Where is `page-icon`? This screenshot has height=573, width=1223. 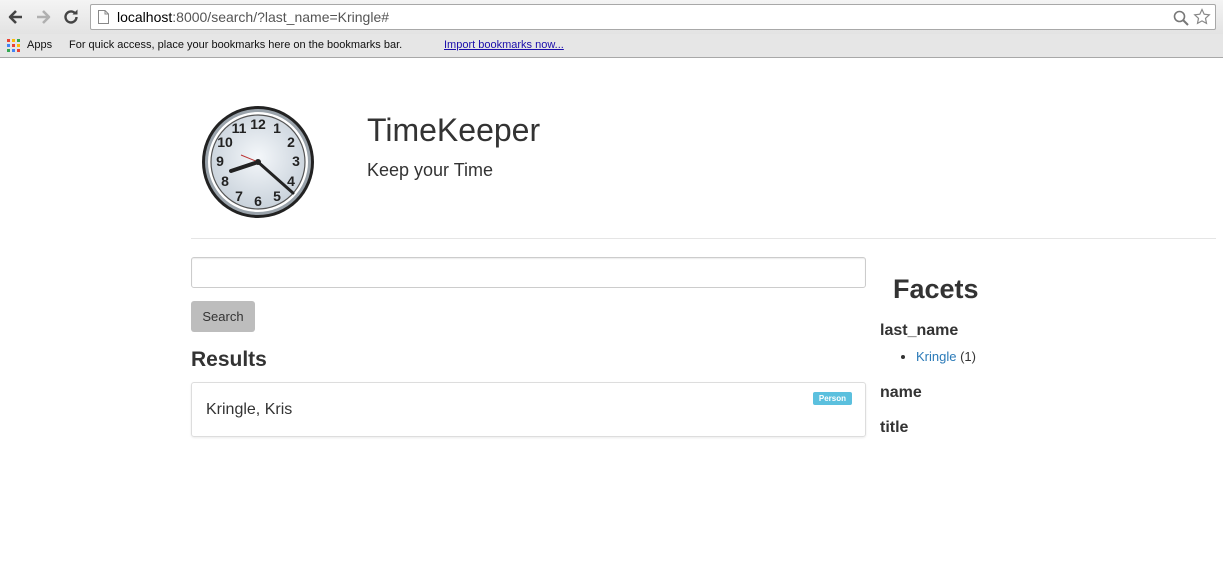
page-icon is located at coordinates (103, 17).